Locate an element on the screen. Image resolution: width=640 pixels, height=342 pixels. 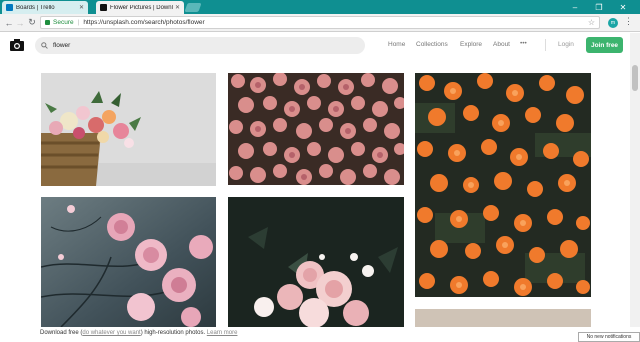
pink-roses-image is located at coordinates (128, 262).